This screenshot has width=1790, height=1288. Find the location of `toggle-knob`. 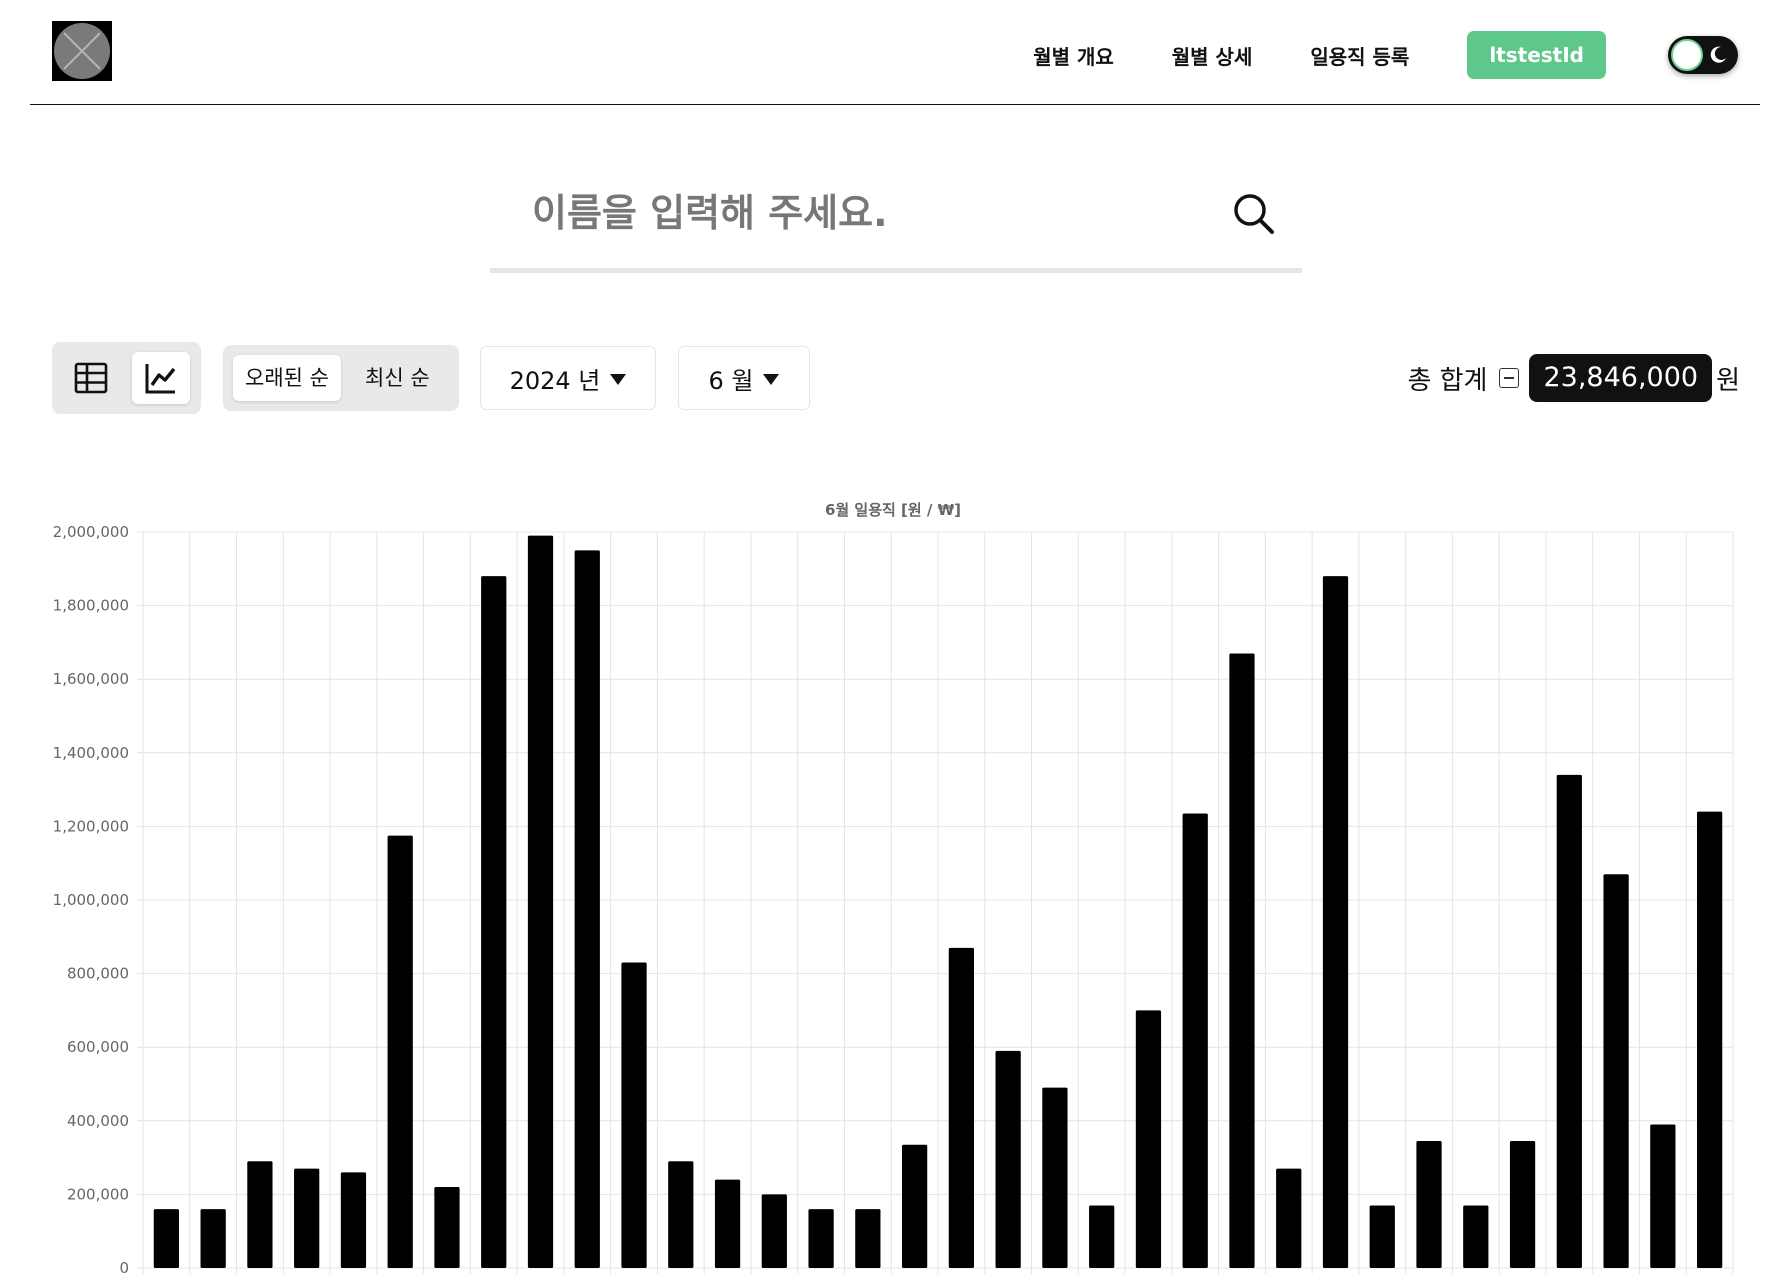

toggle-knob is located at coordinates (1687, 55).